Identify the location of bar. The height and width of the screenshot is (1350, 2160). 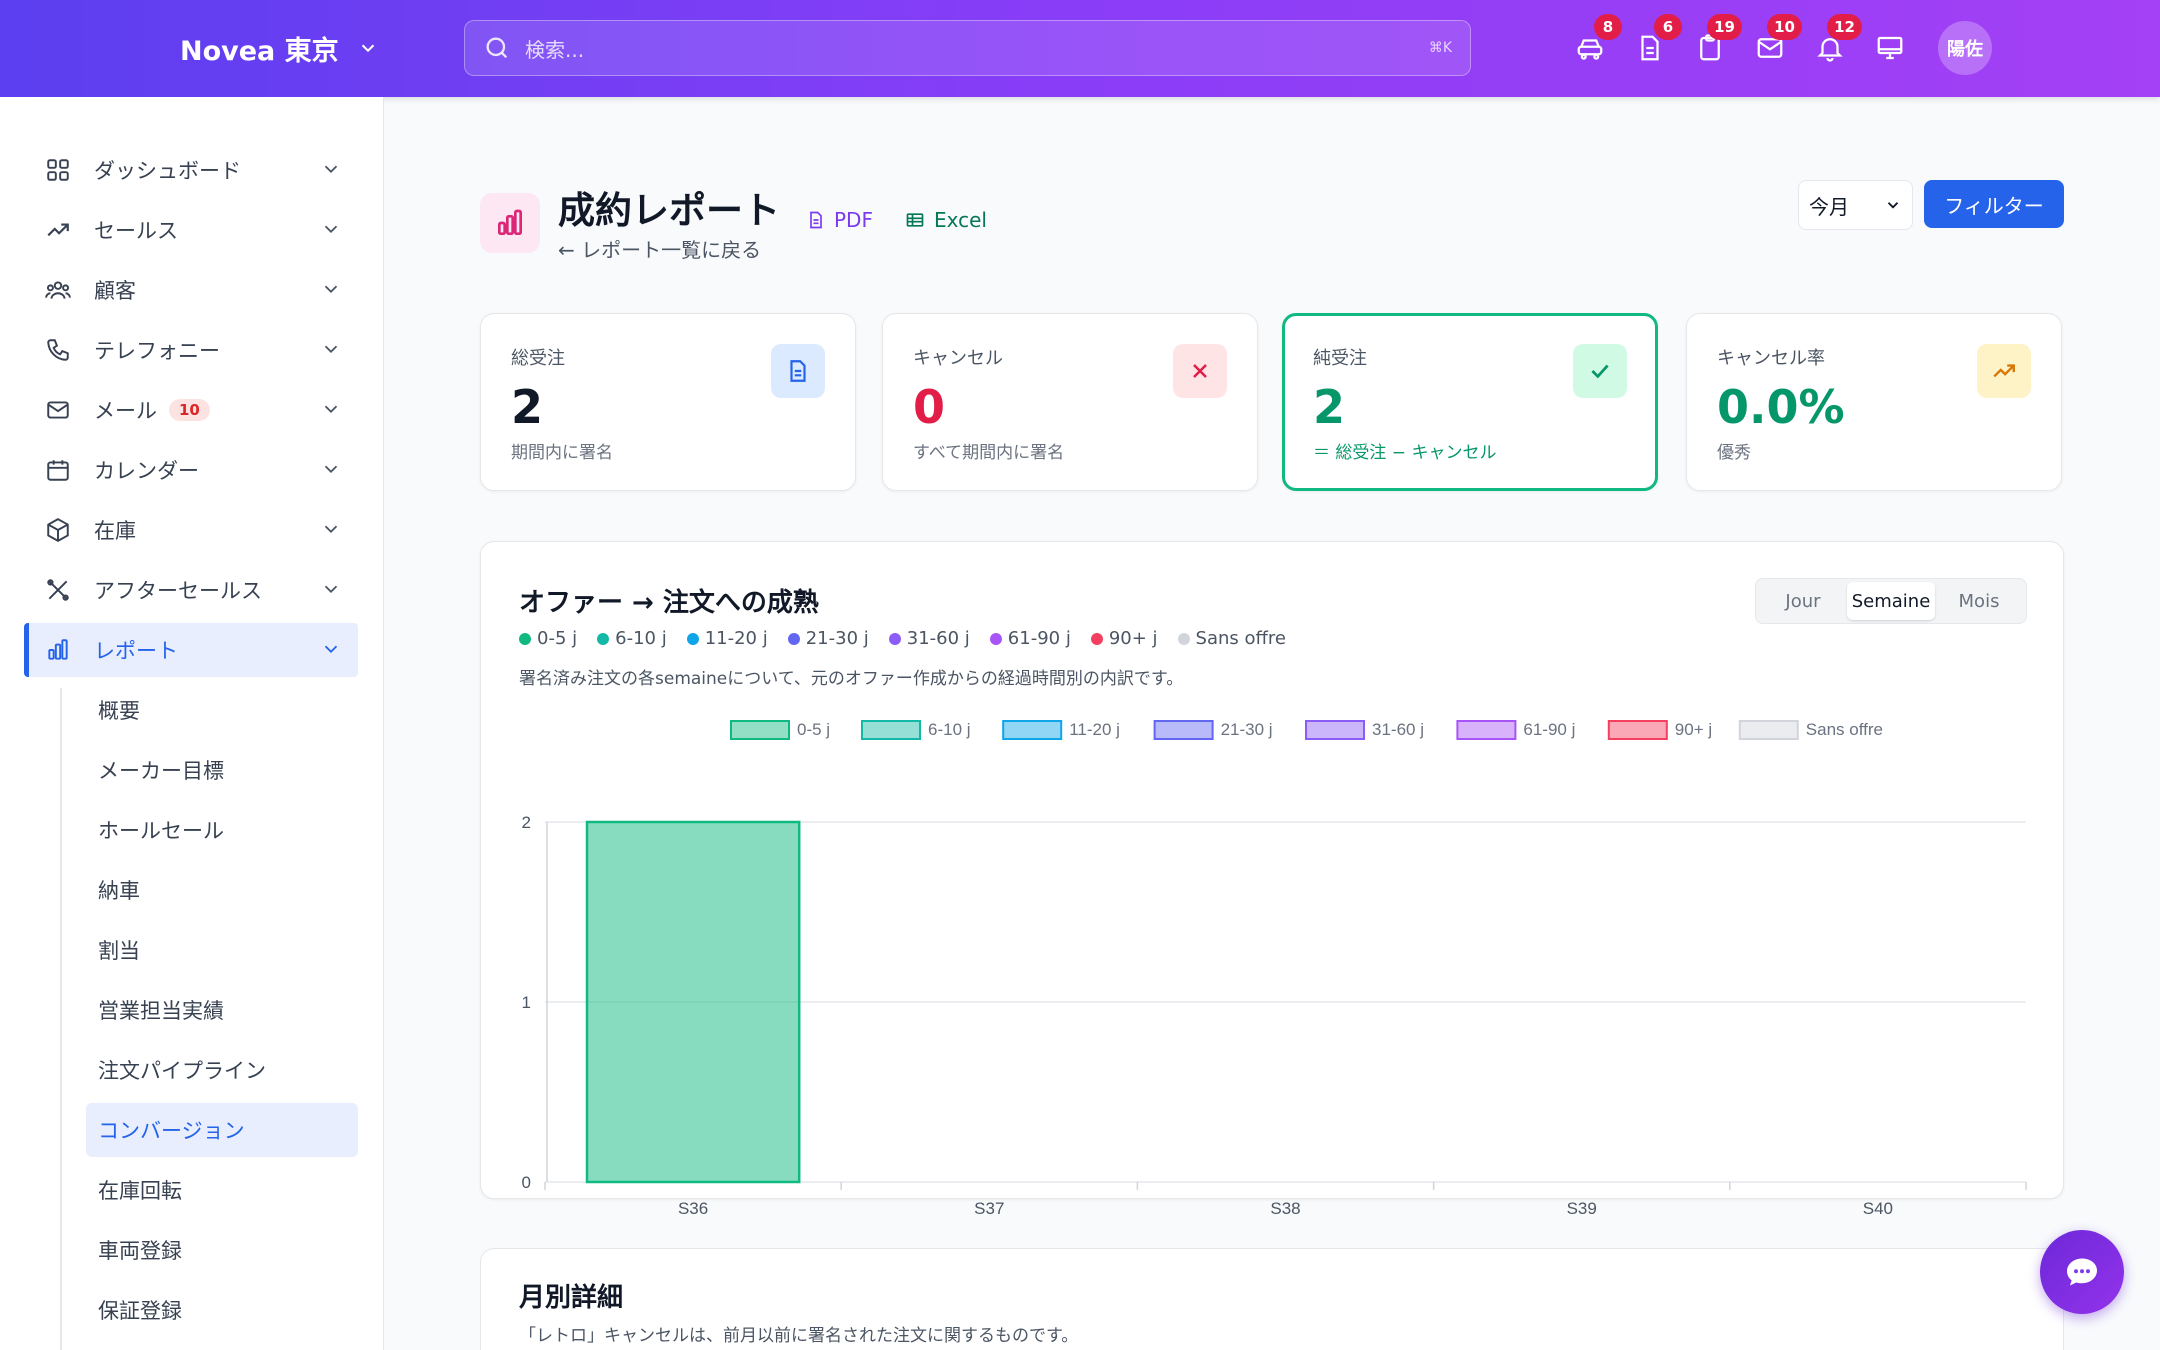
(693, 1002).